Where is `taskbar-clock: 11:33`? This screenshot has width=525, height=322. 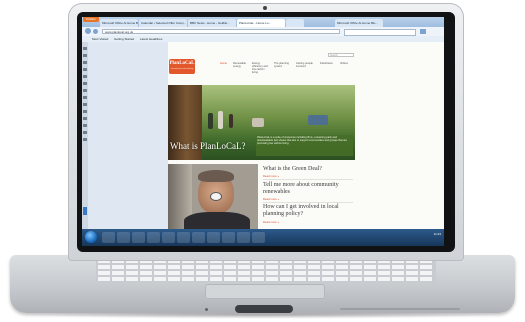
taskbar-clock: 11:33 is located at coordinates (429, 234).